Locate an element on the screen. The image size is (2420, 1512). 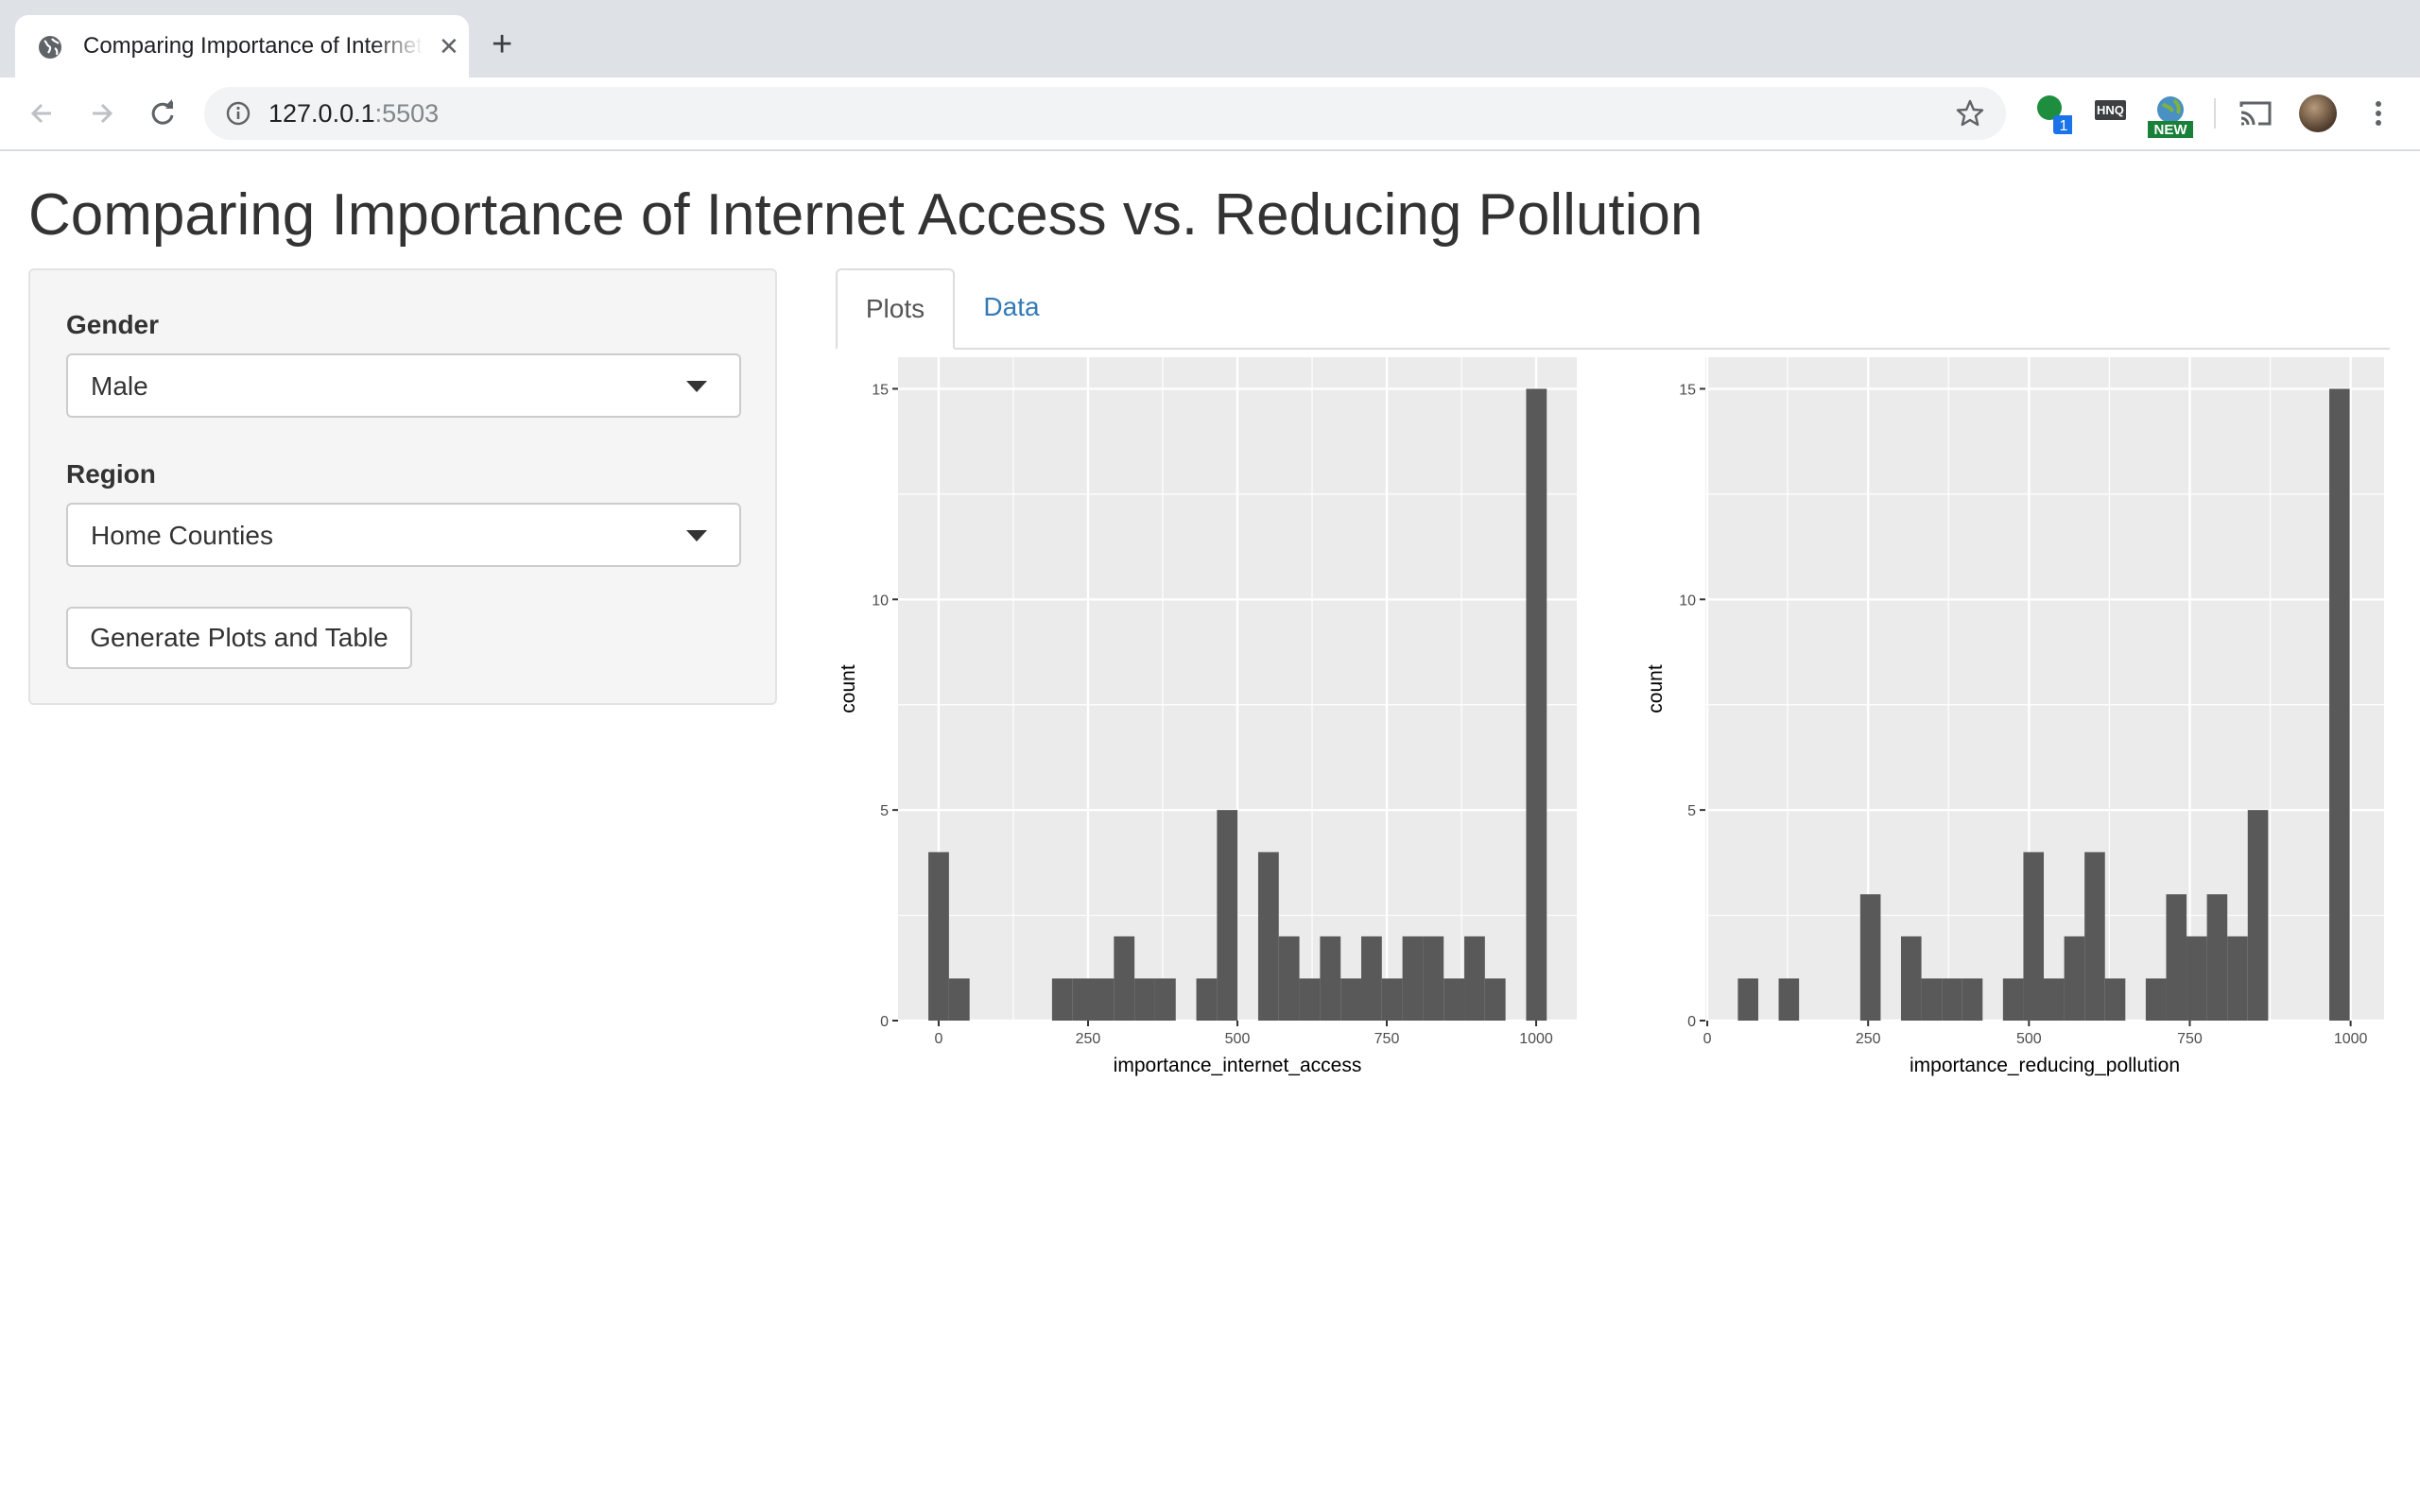
x-axis-title: importance_reducing_pollution is located at coordinates (2045, 1065).